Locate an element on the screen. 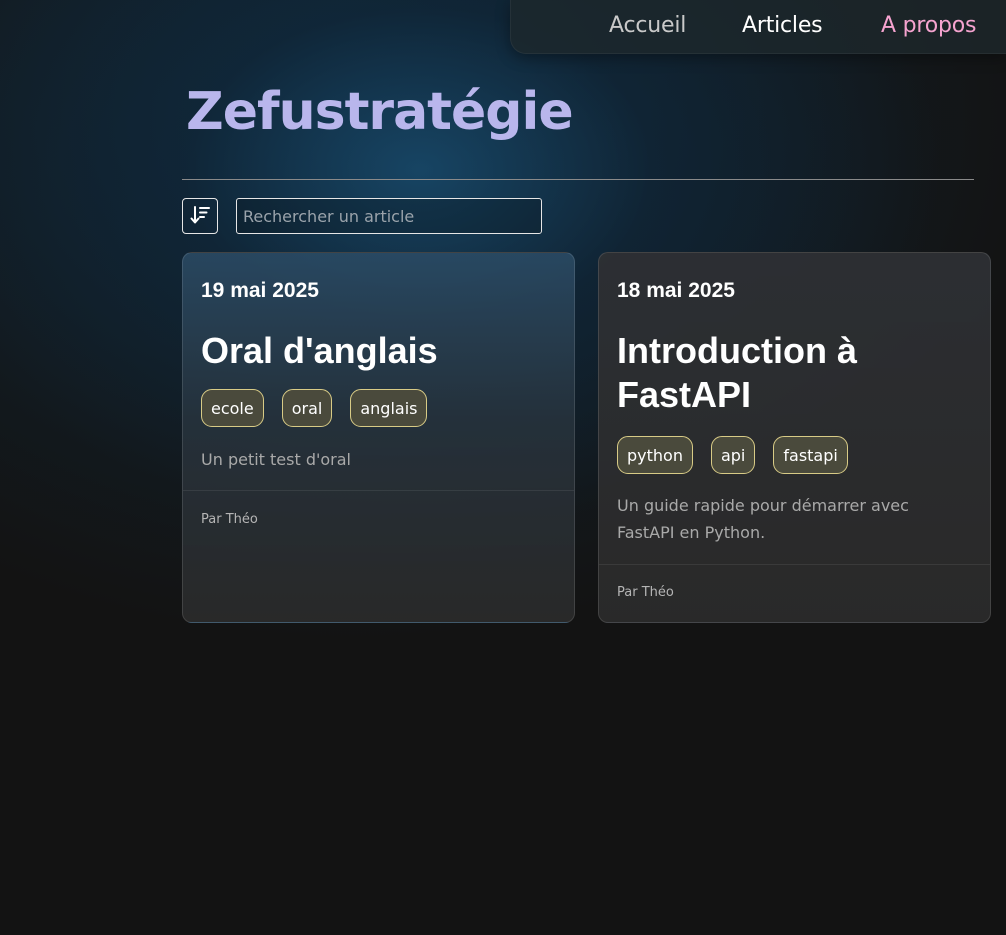 The height and width of the screenshot is (935, 1006). nav-link-a-propos: A propos is located at coordinates (929, 25).